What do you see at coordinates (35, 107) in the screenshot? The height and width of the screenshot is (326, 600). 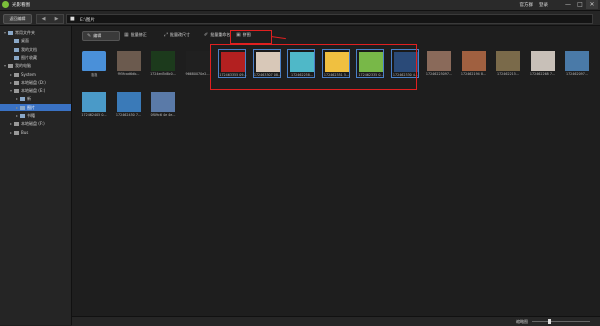 I see `sidebar-item: ▸ 图片` at bounding box center [35, 107].